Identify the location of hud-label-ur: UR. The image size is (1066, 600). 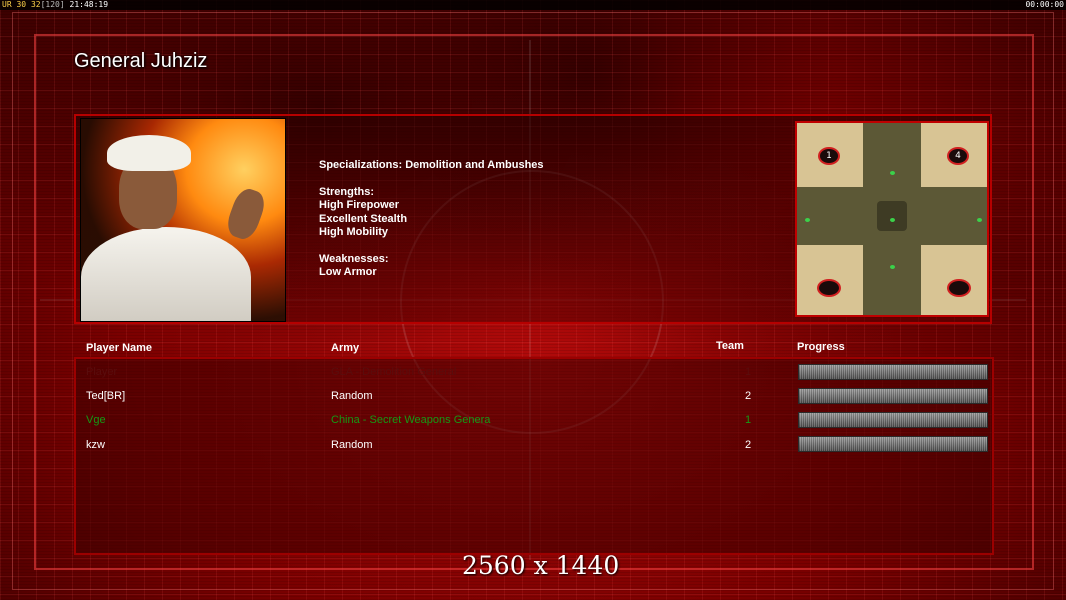
(7, 4).